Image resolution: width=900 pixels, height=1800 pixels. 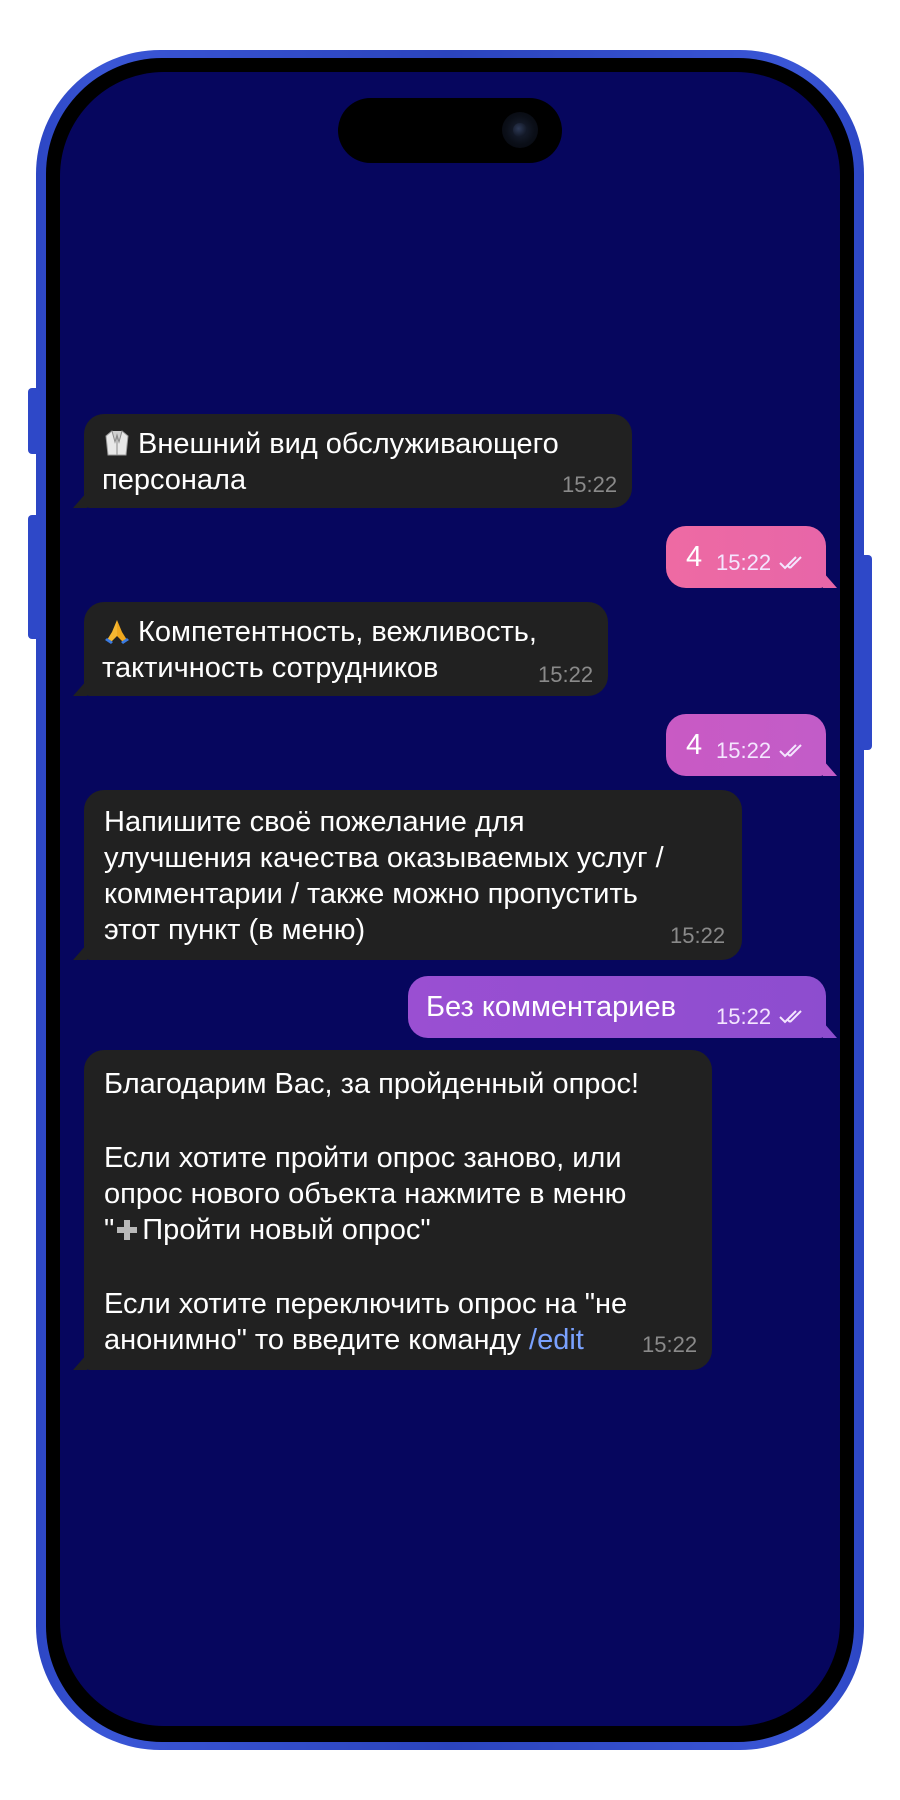 I want to click on action-button, so click(x=34, y=421).